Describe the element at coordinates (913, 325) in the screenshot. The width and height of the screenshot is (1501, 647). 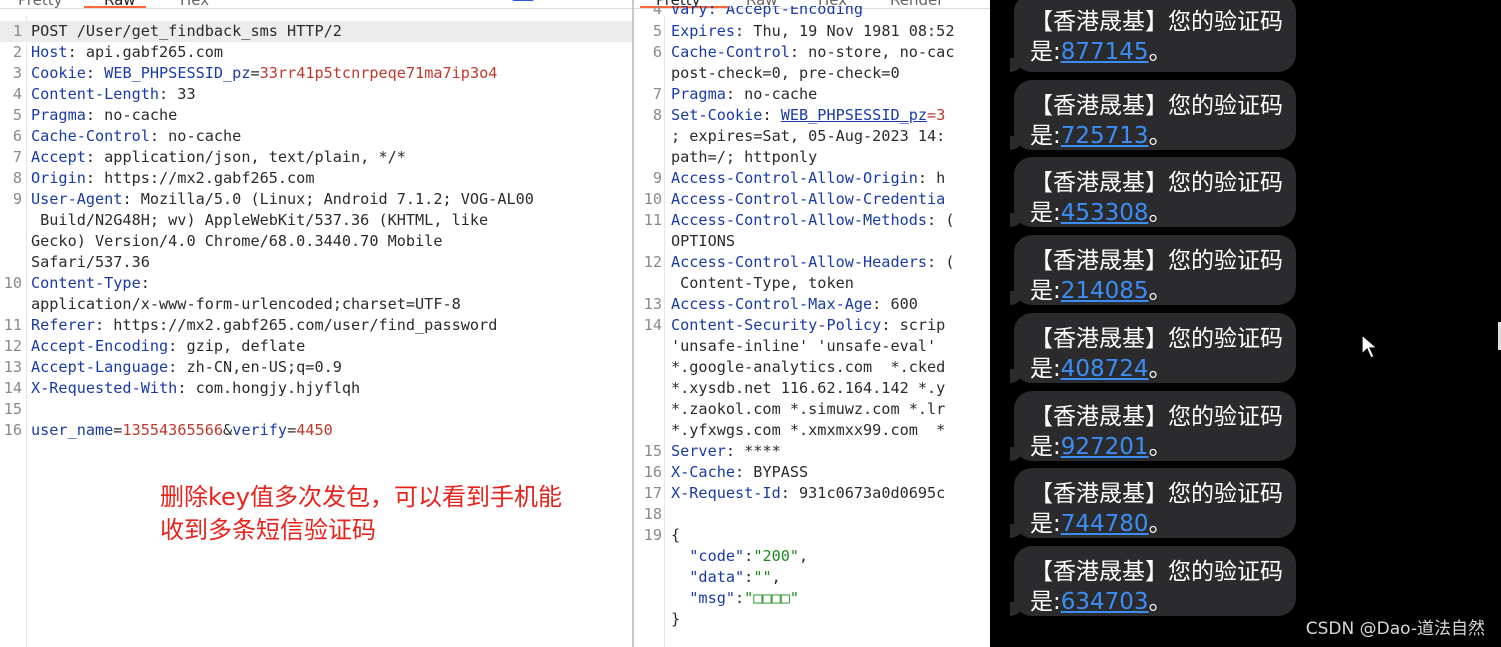
I see `syntax-text: : scrip` at that location.